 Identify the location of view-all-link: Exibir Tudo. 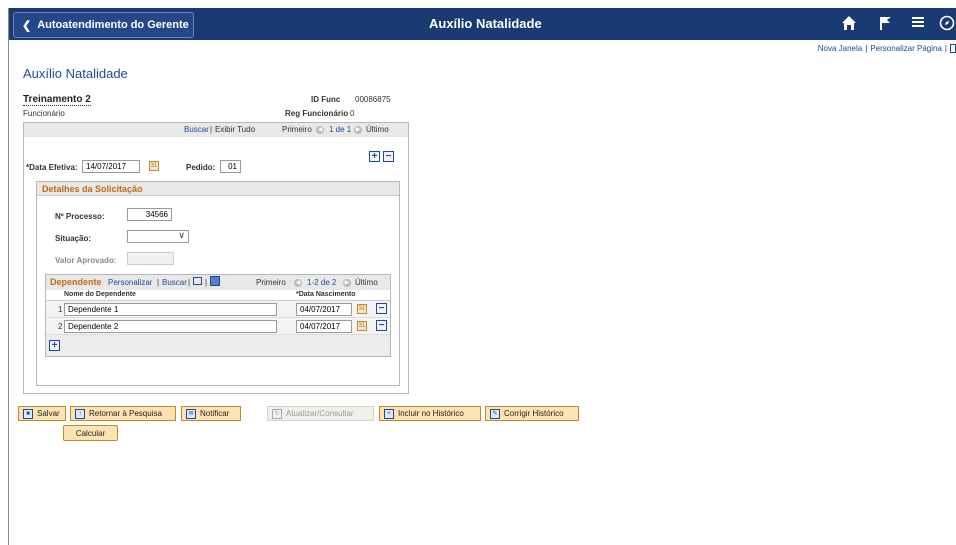
(235, 129).